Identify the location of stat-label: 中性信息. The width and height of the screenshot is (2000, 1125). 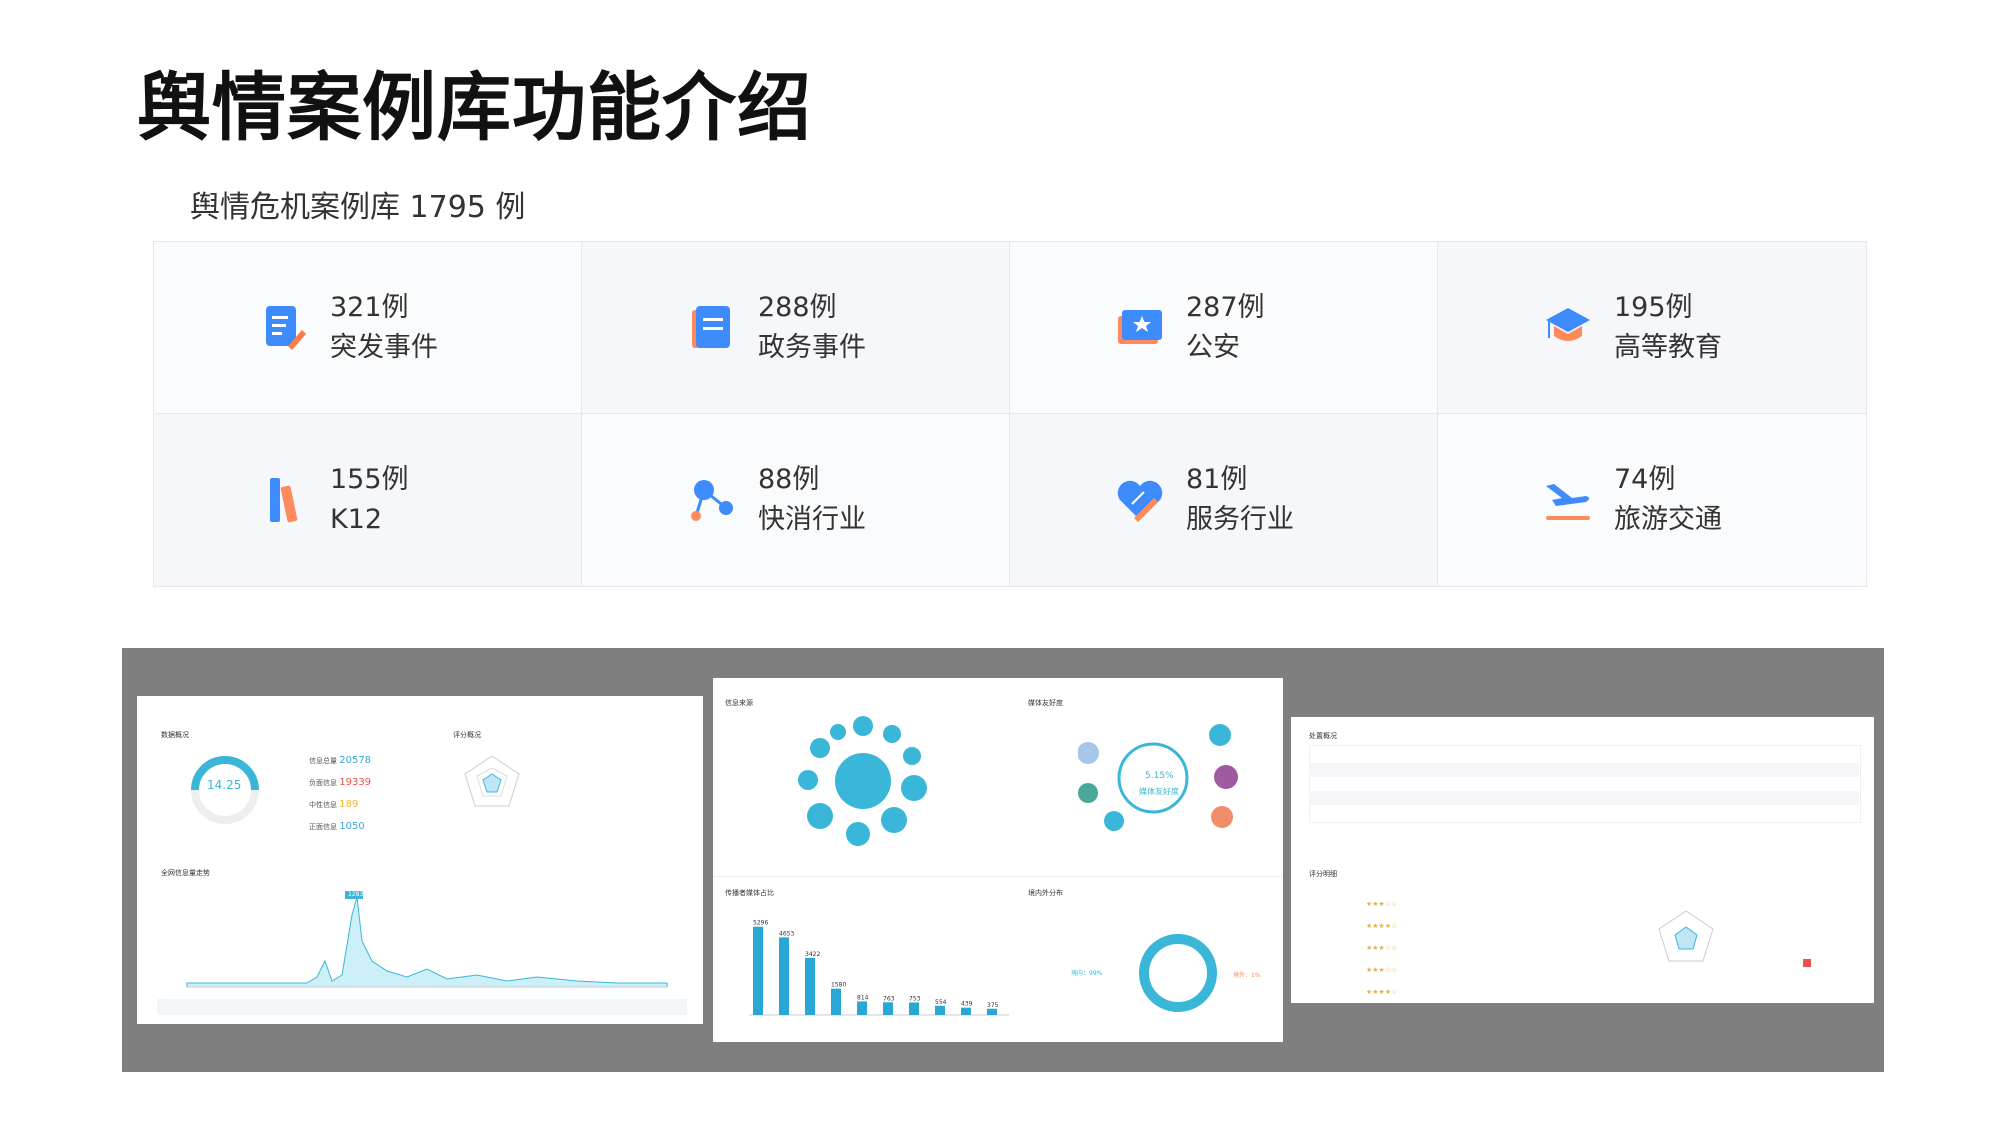
(323, 805).